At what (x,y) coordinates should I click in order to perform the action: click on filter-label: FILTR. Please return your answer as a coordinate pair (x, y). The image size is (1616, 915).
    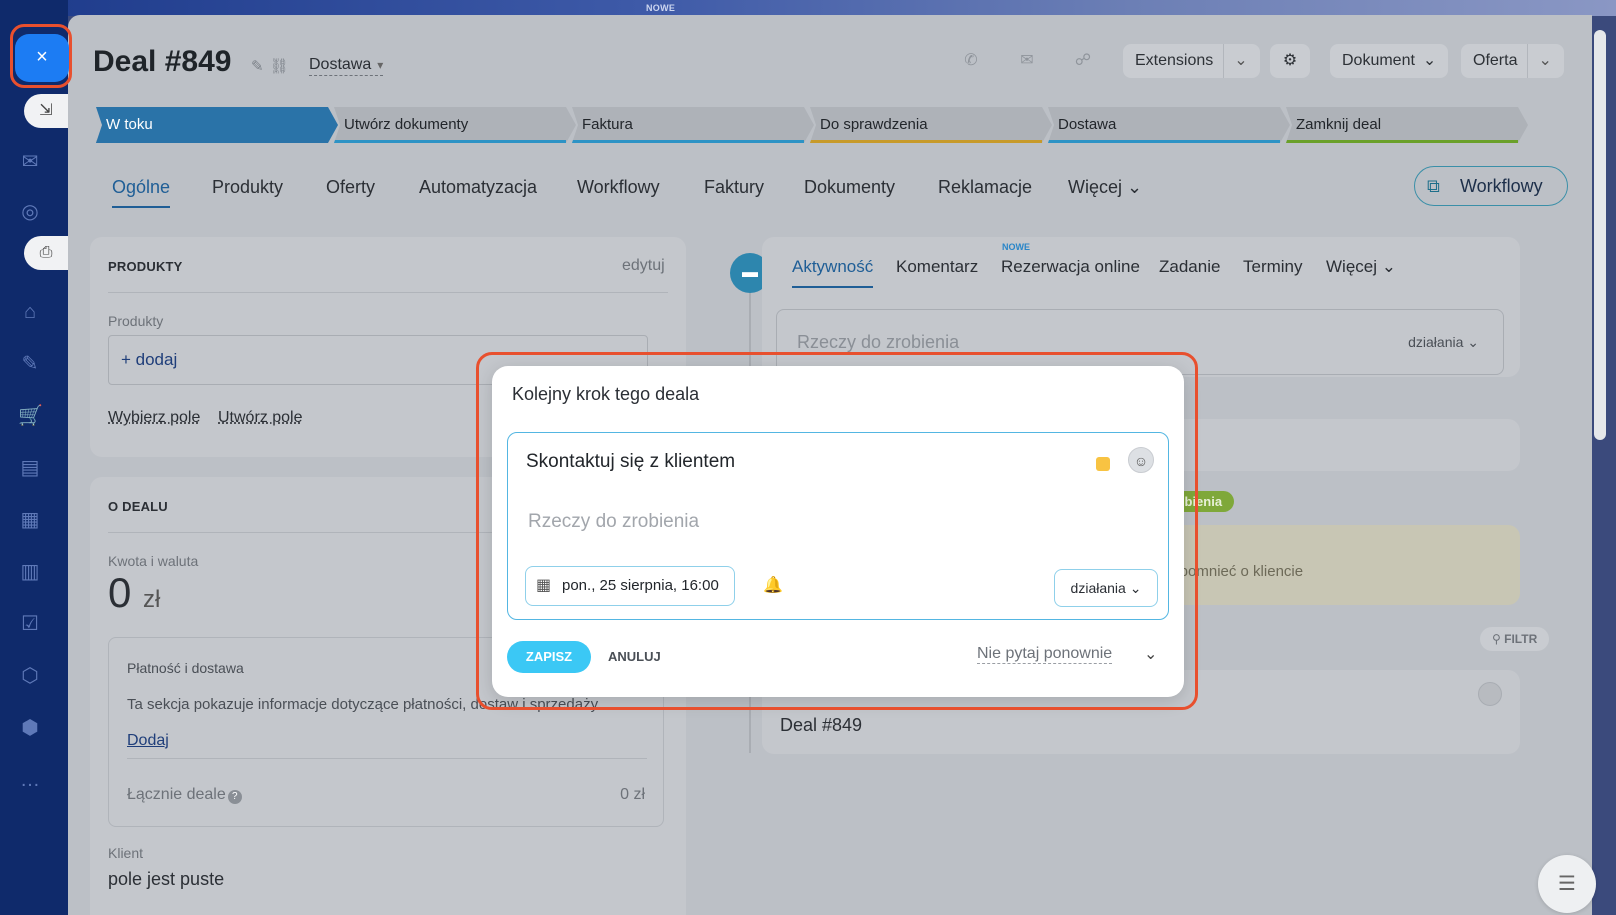
    Looking at the image, I should click on (1521, 639).